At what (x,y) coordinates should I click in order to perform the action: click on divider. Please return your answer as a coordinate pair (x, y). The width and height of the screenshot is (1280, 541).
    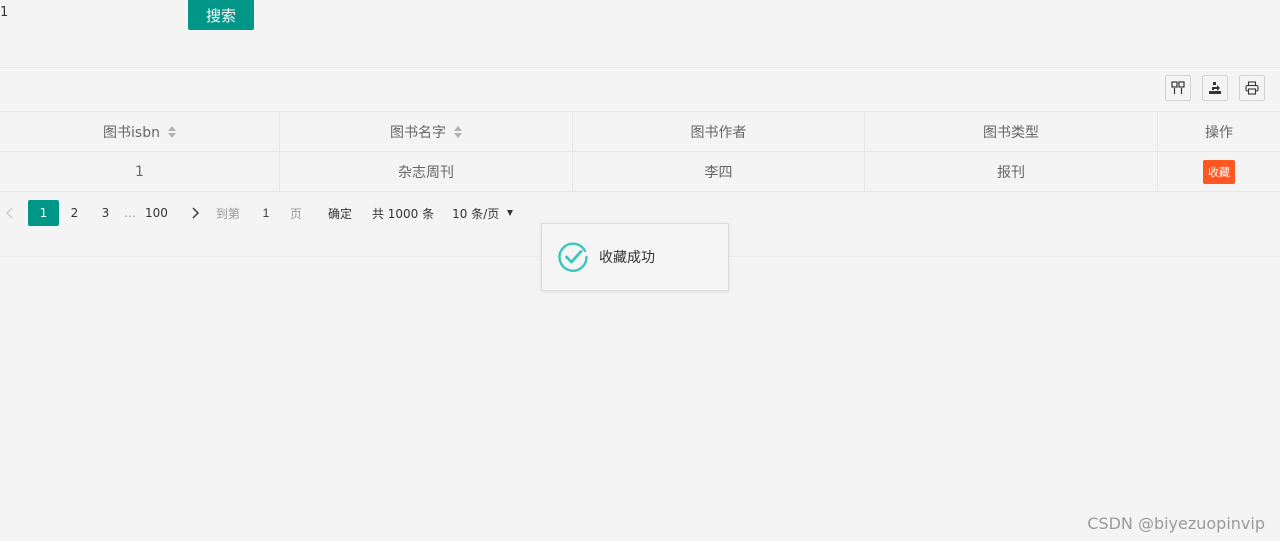
    Looking at the image, I should click on (640, 67).